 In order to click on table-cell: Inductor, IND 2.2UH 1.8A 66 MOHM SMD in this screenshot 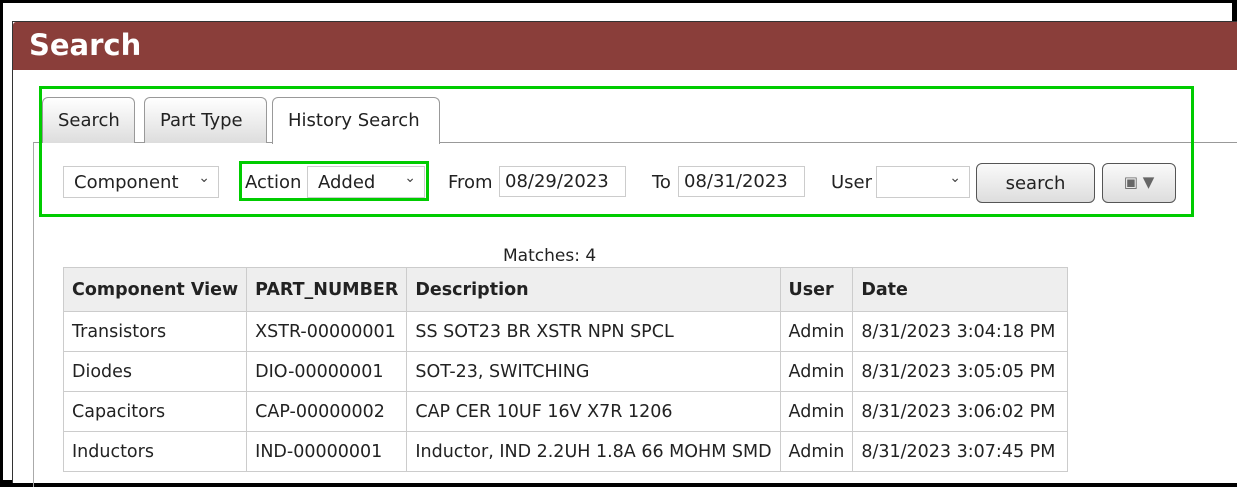, I will do `click(593, 451)`.